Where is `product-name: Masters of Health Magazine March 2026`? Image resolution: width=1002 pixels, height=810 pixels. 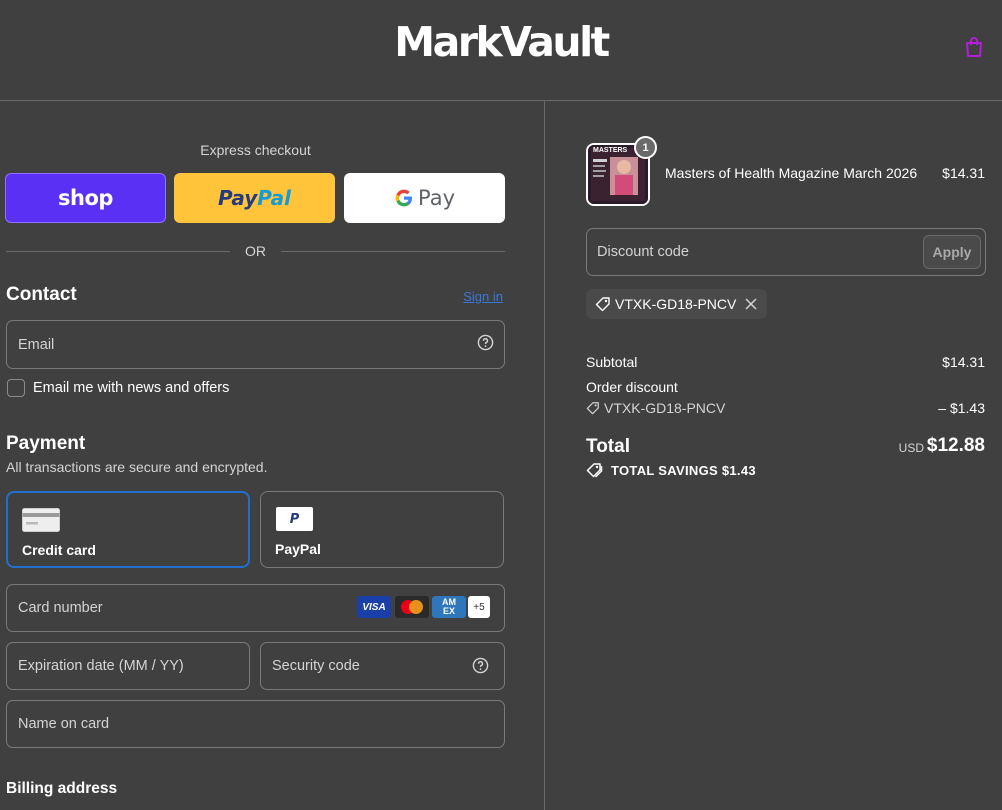 product-name: Masters of Health Magazine March 2026 is located at coordinates (791, 173).